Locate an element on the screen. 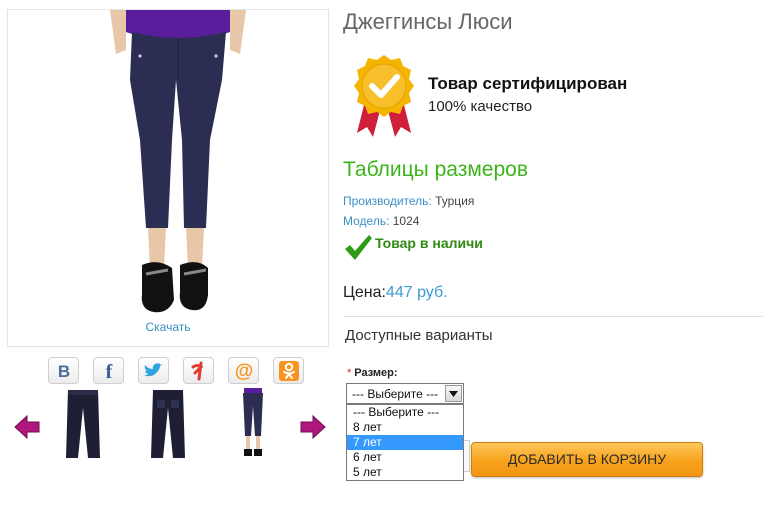 The image size is (773, 526). carousel-prev-button is located at coordinates (27, 429).